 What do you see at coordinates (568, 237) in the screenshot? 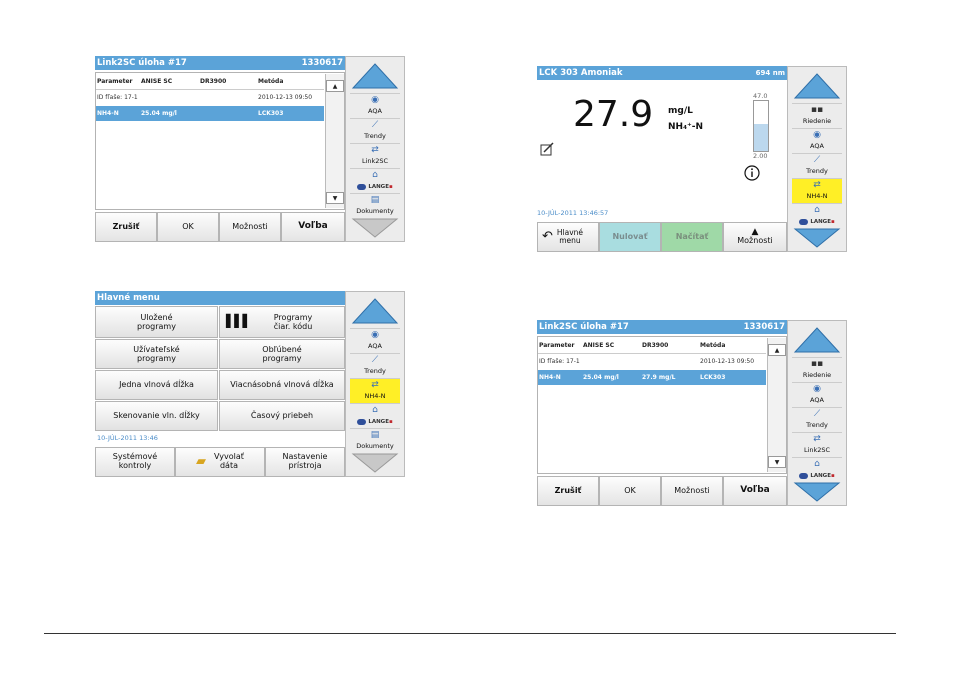
I see `main-menu-button: ↶ Hlavné menu` at bounding box center [568, 237].